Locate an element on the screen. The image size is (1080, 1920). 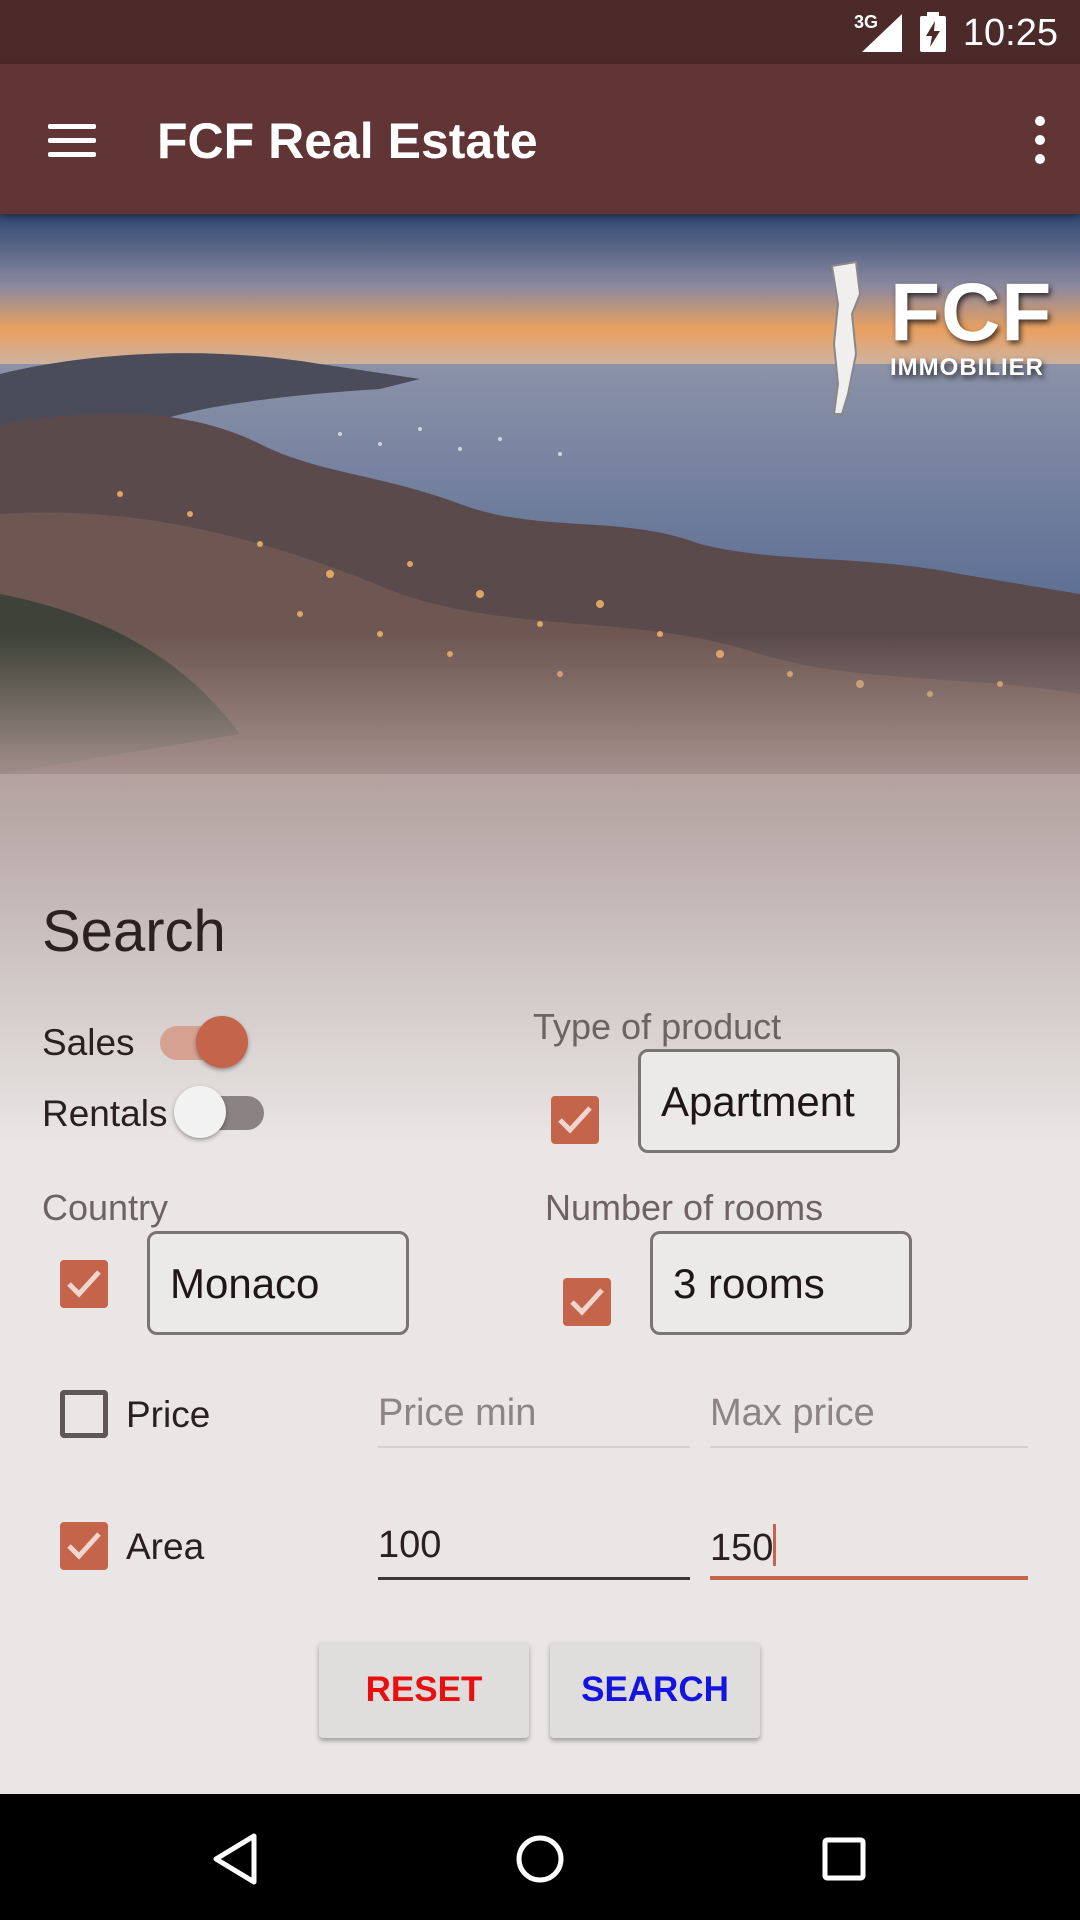
area-min-value: 100 is located at coordinates (410, 1545).